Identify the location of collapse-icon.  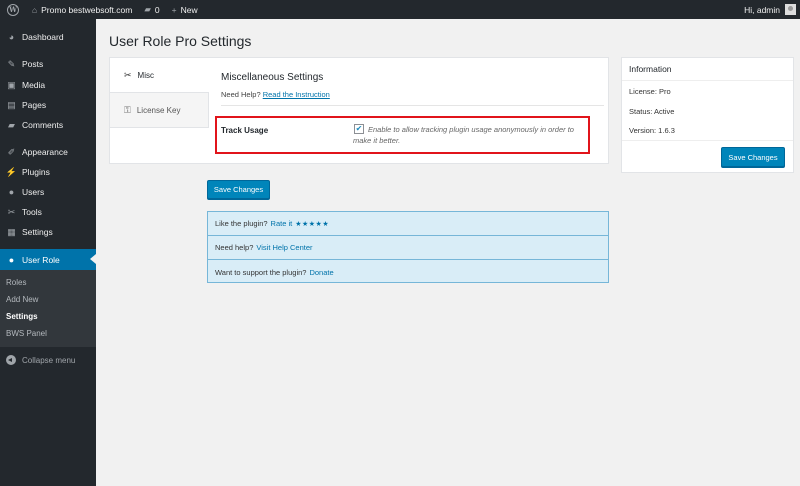
(11, 360).